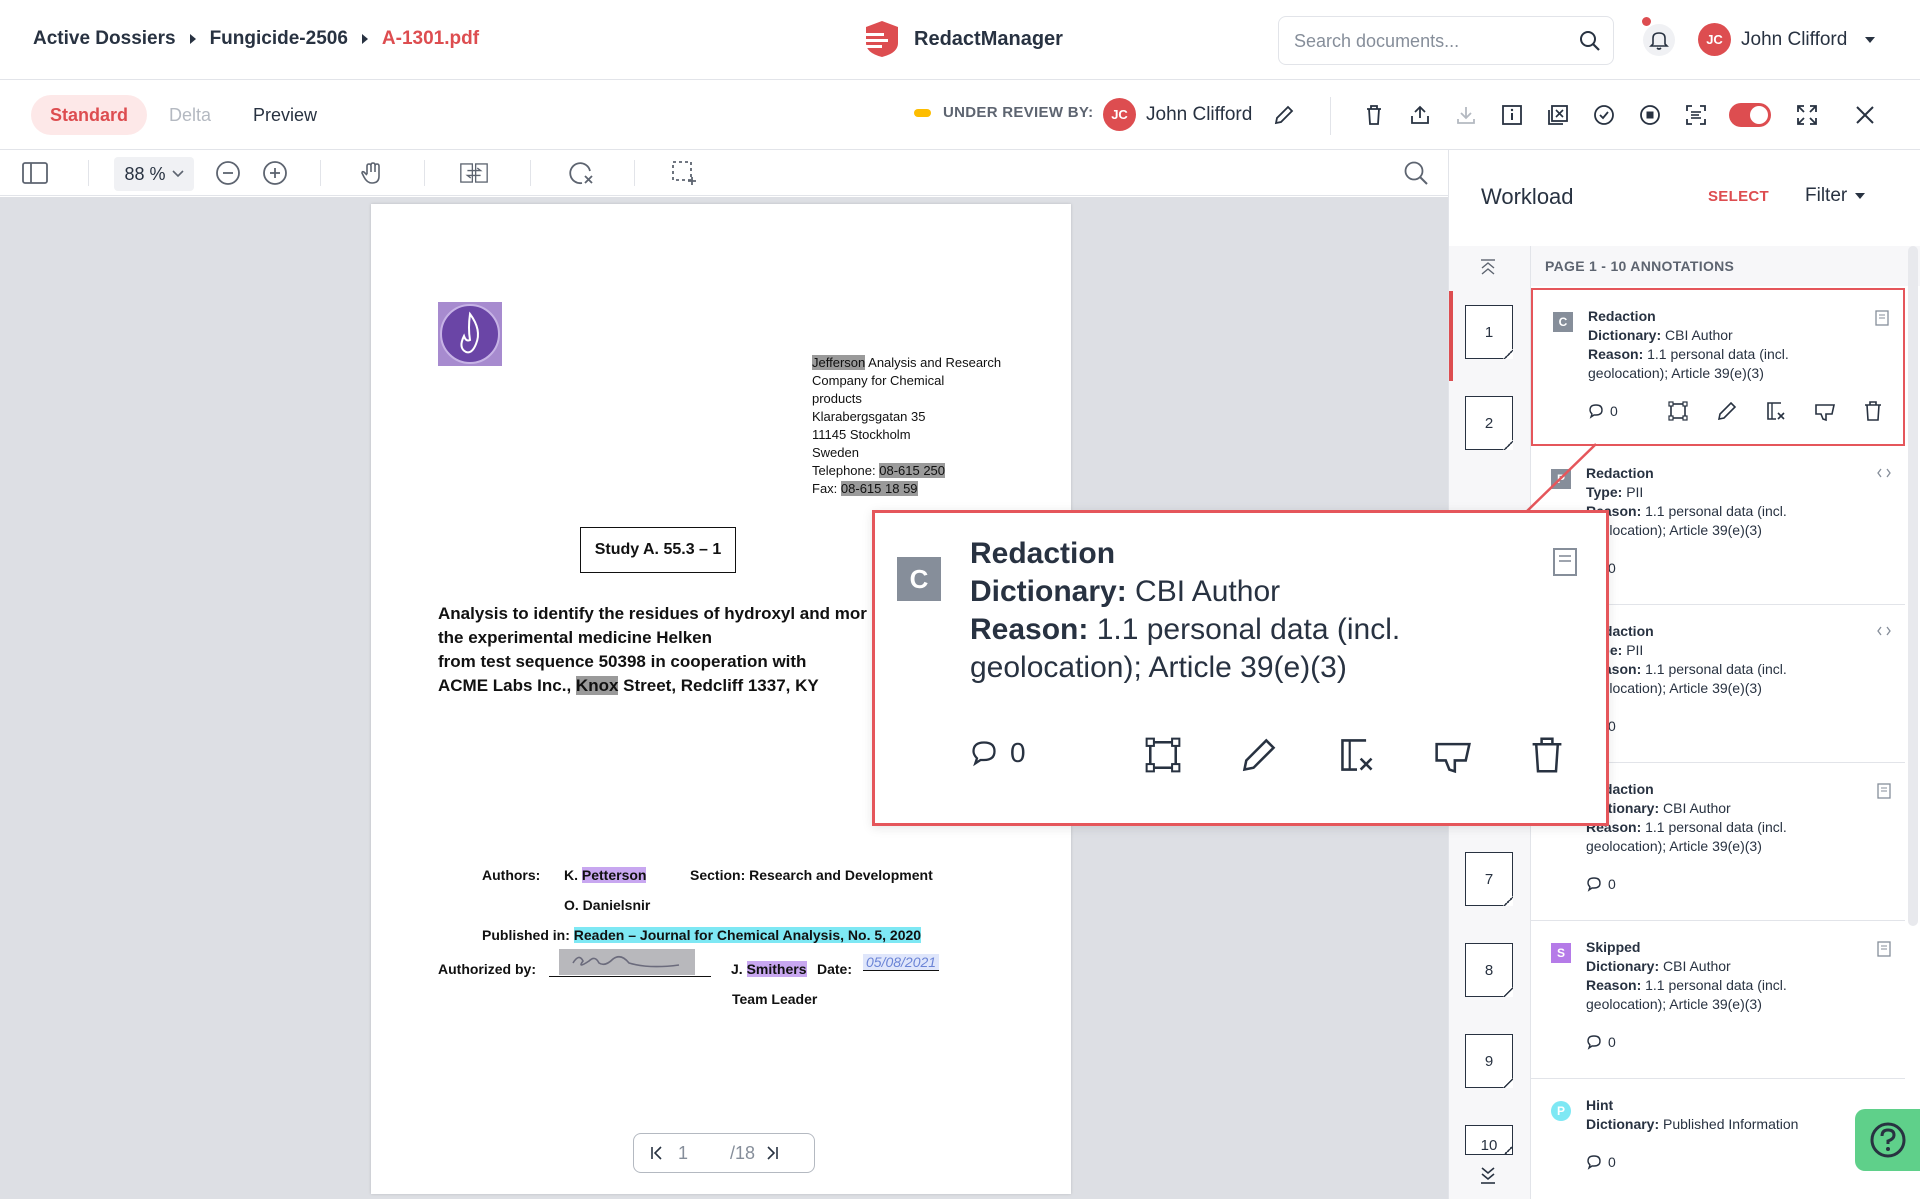 The height and width of the screenshot is (1199, 1920). I want to click on user-menu: JC John Clifford, so click(1787, 39).